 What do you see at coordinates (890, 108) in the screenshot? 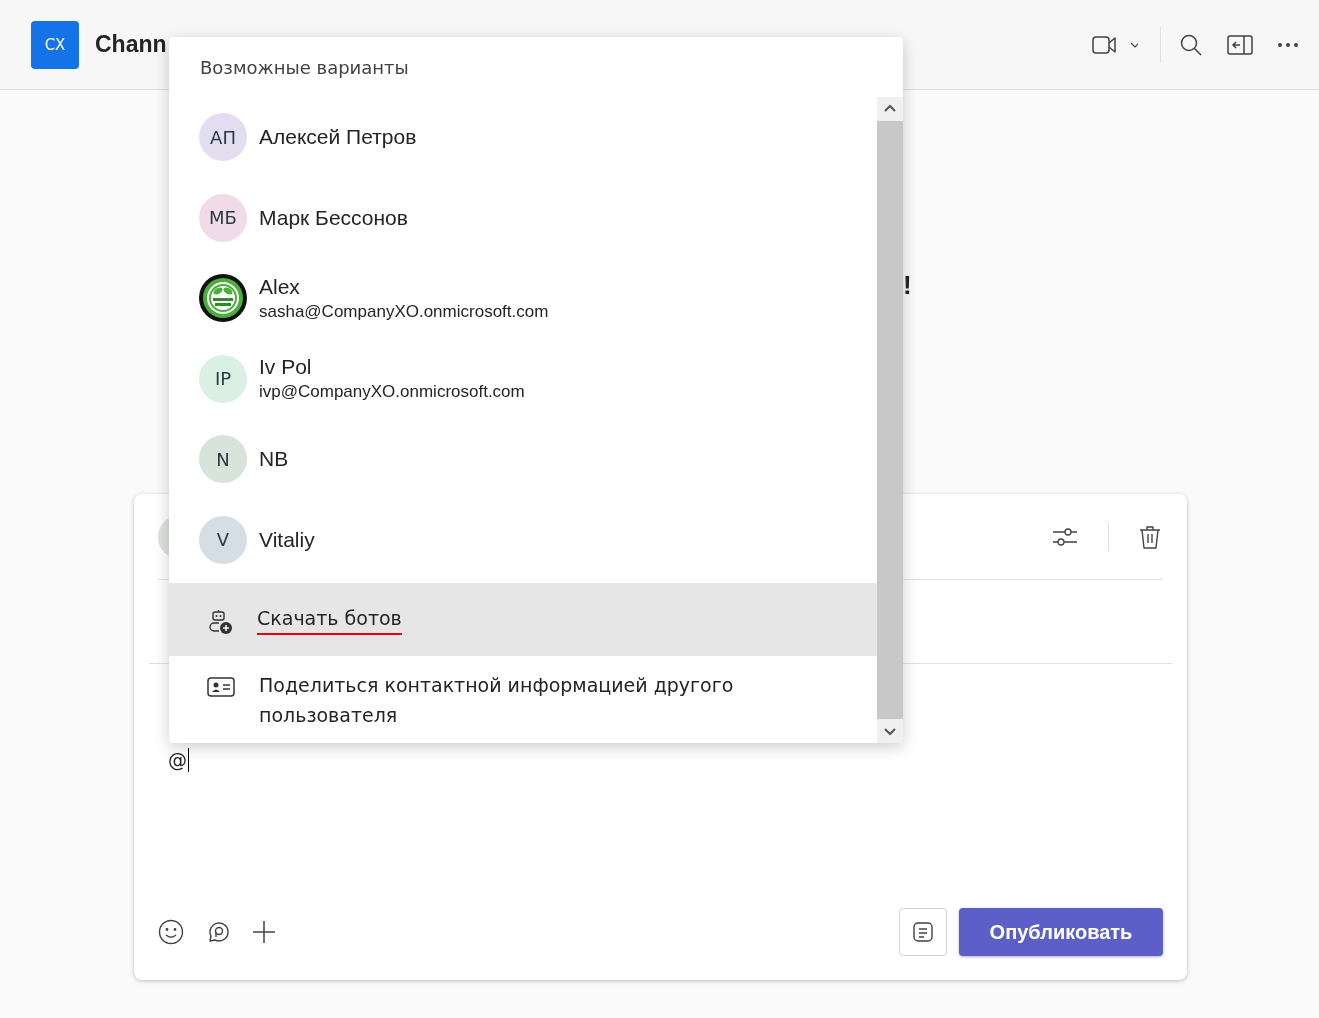
I see `scroll-up-icon` at bounding box center [890, 108].